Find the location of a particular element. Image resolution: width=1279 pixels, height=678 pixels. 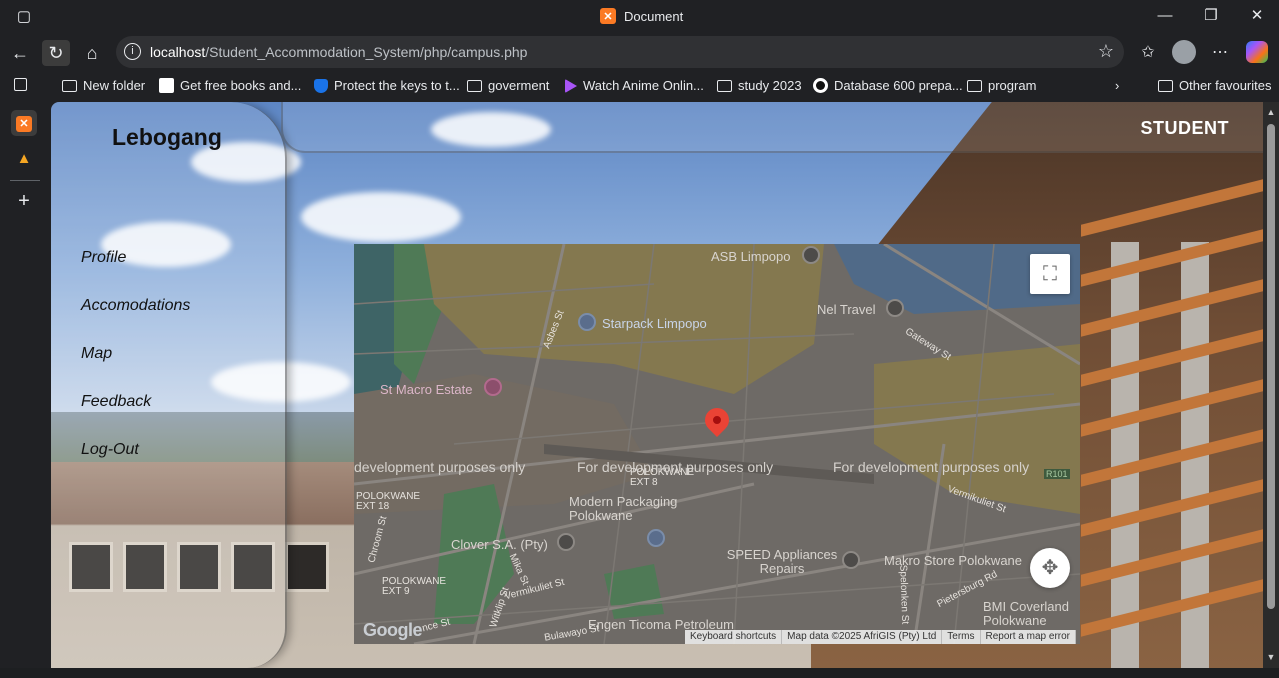

minimize-icon: — is located at coordinates (1165, 16).